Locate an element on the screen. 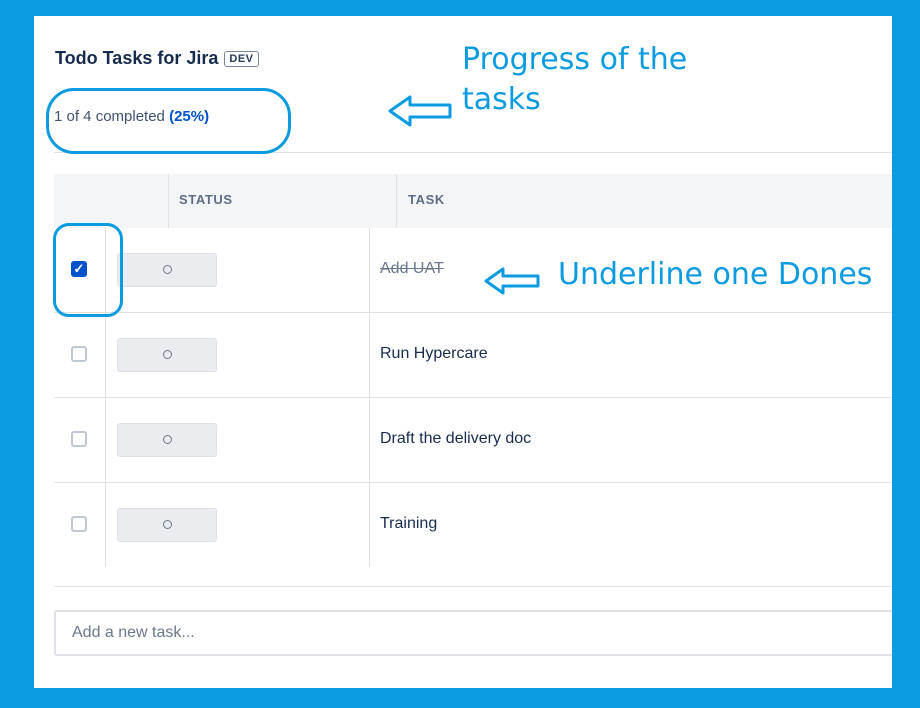 The width and height of the screenshot is (920, 708). task-label: Run Hypercare is located at coordinates (434, 354).